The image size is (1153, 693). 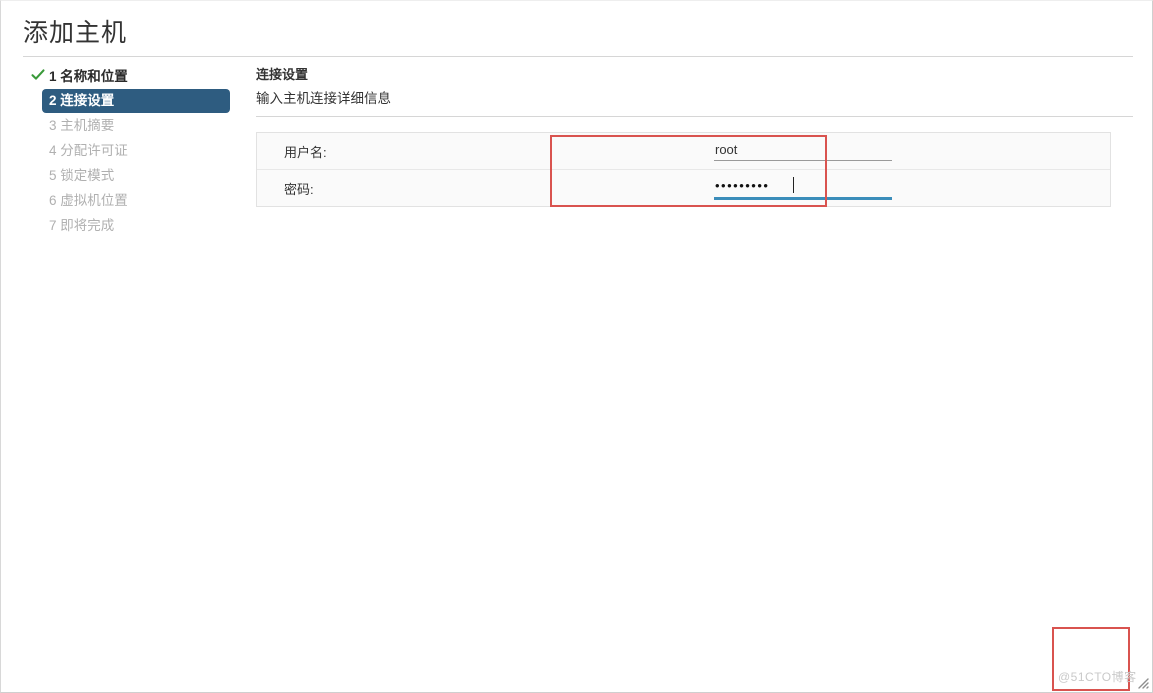 I want to click on resize-grip-icon, so click(x=1142, y=682).